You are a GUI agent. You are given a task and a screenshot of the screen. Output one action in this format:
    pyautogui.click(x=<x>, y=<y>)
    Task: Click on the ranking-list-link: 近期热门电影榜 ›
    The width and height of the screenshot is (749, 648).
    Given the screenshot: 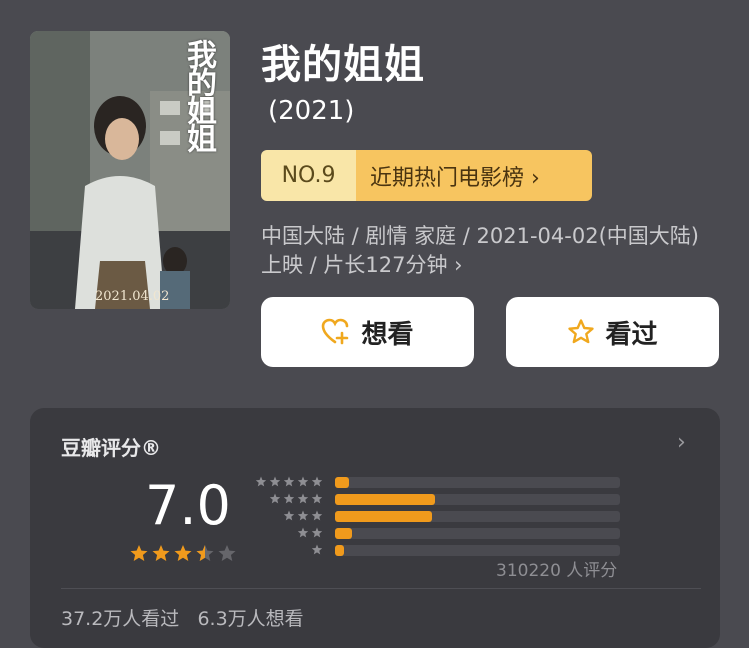 What is the action you would take?
    pyautogui.click(x=474, y=175)
    